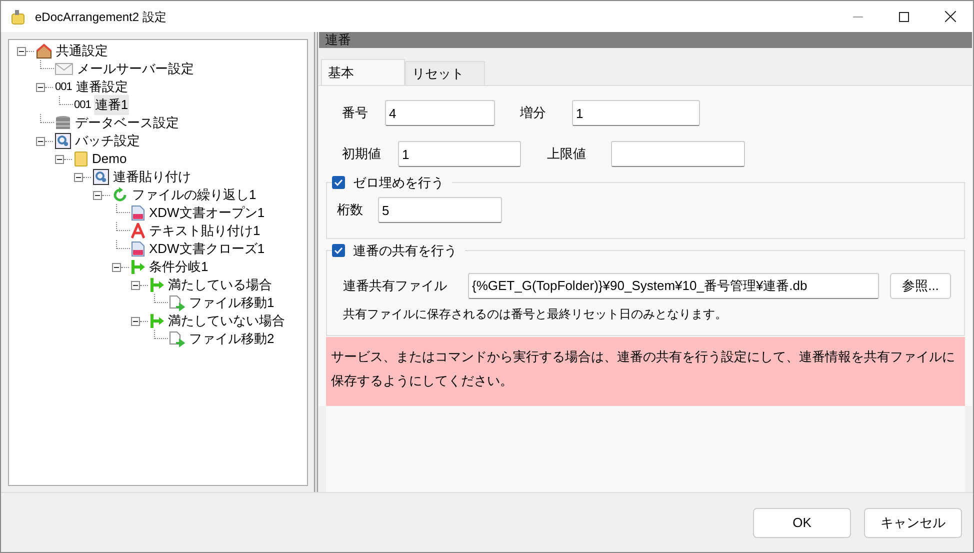  Describe the element at coordinates (205, 231) in the screenshot. I see `tree-item: テキスト貼り付け1` at that location.